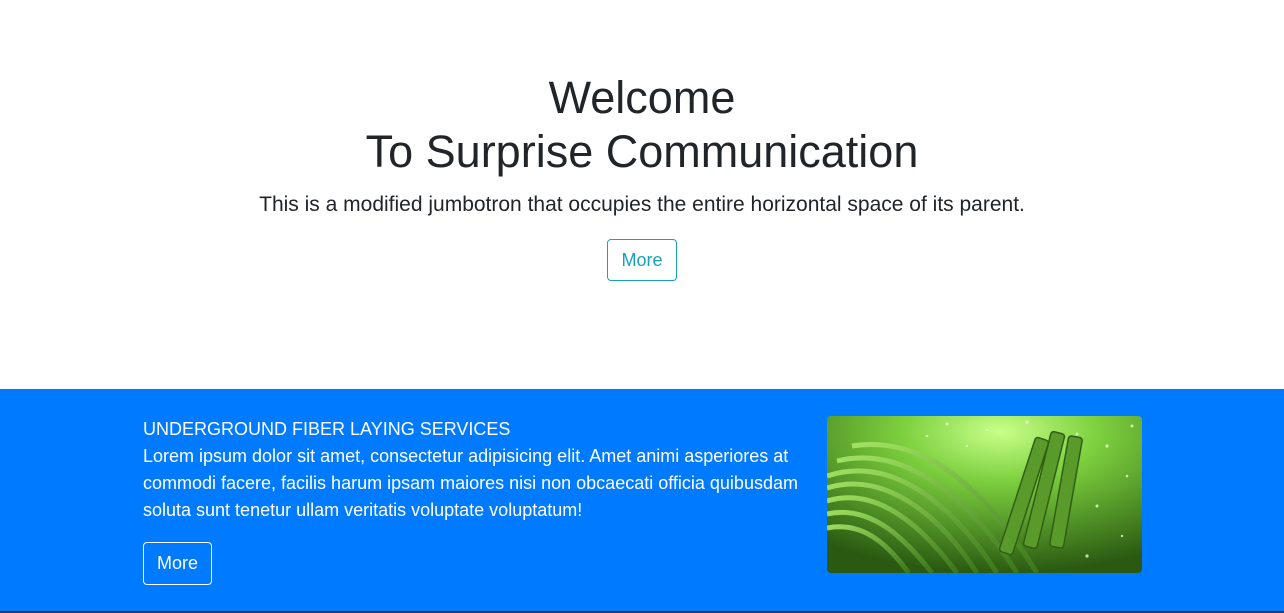  What do you see at coordinates (642, 97) in the screenshot?
I see `jumbotron-title-line1: Welcome` at bounding box center [642, 97].